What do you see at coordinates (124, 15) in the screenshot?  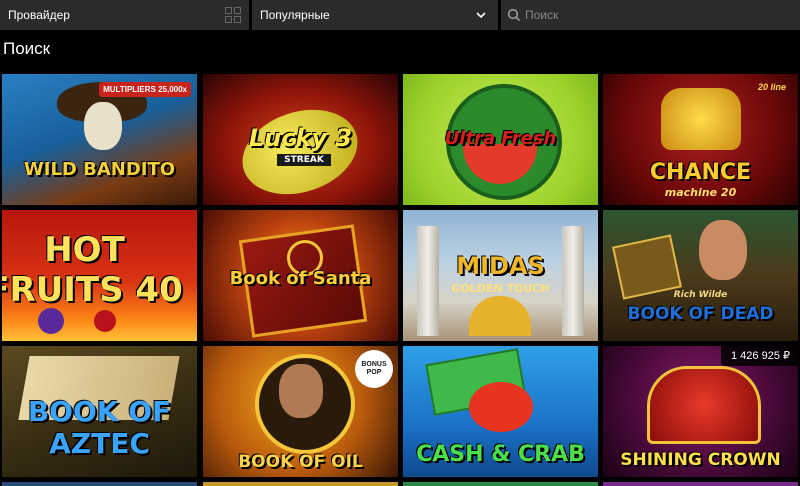 I see `provider-filter: Провайдер` at bounding box center [124, 15].